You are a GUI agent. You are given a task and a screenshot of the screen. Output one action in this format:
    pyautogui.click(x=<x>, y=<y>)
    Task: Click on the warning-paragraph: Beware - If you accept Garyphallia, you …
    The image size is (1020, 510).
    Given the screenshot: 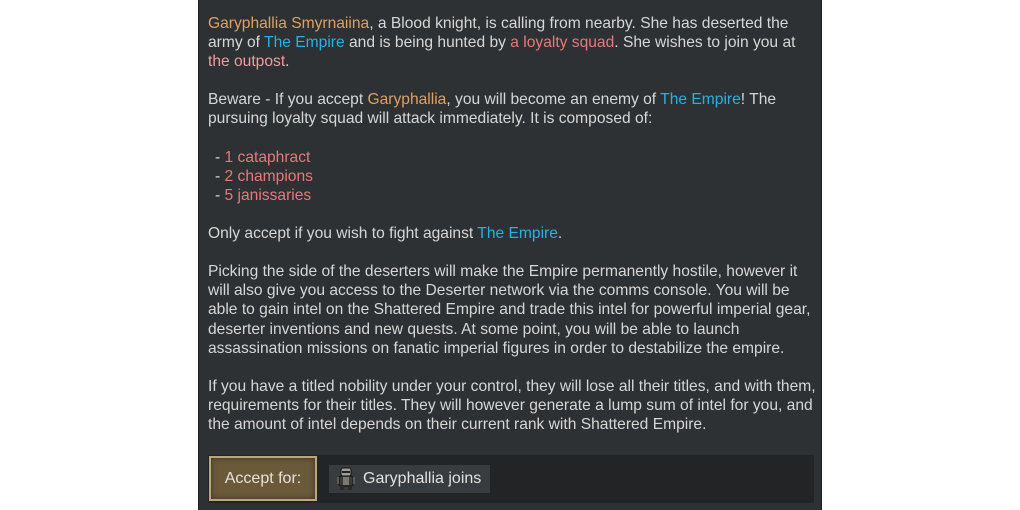 What is the action you would take?
    pyautogui.click(x=514, y=109)
    